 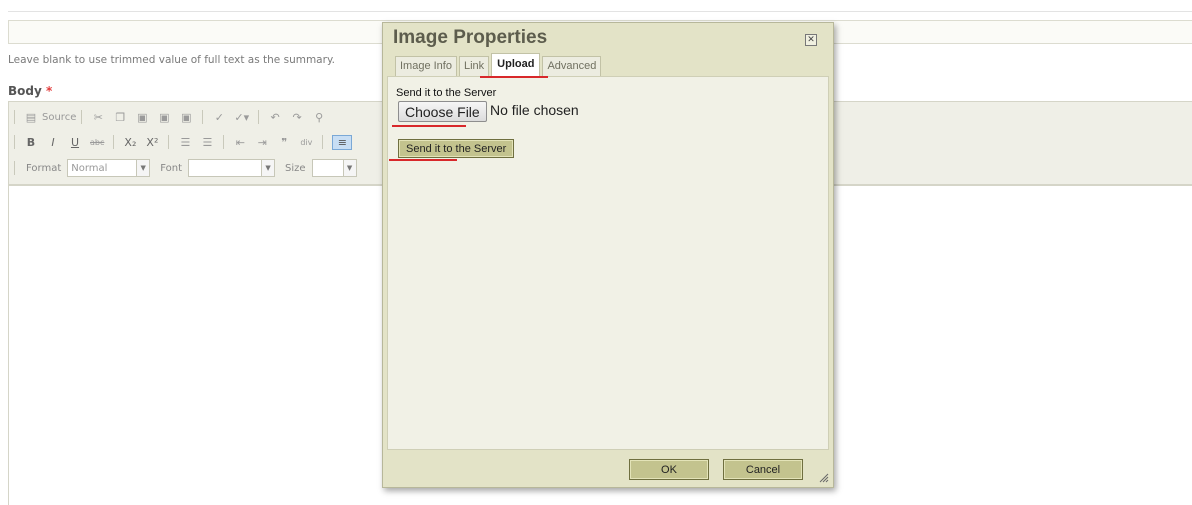 I want to click on outdent-icon: ⇤, so click(x=240, y=142).